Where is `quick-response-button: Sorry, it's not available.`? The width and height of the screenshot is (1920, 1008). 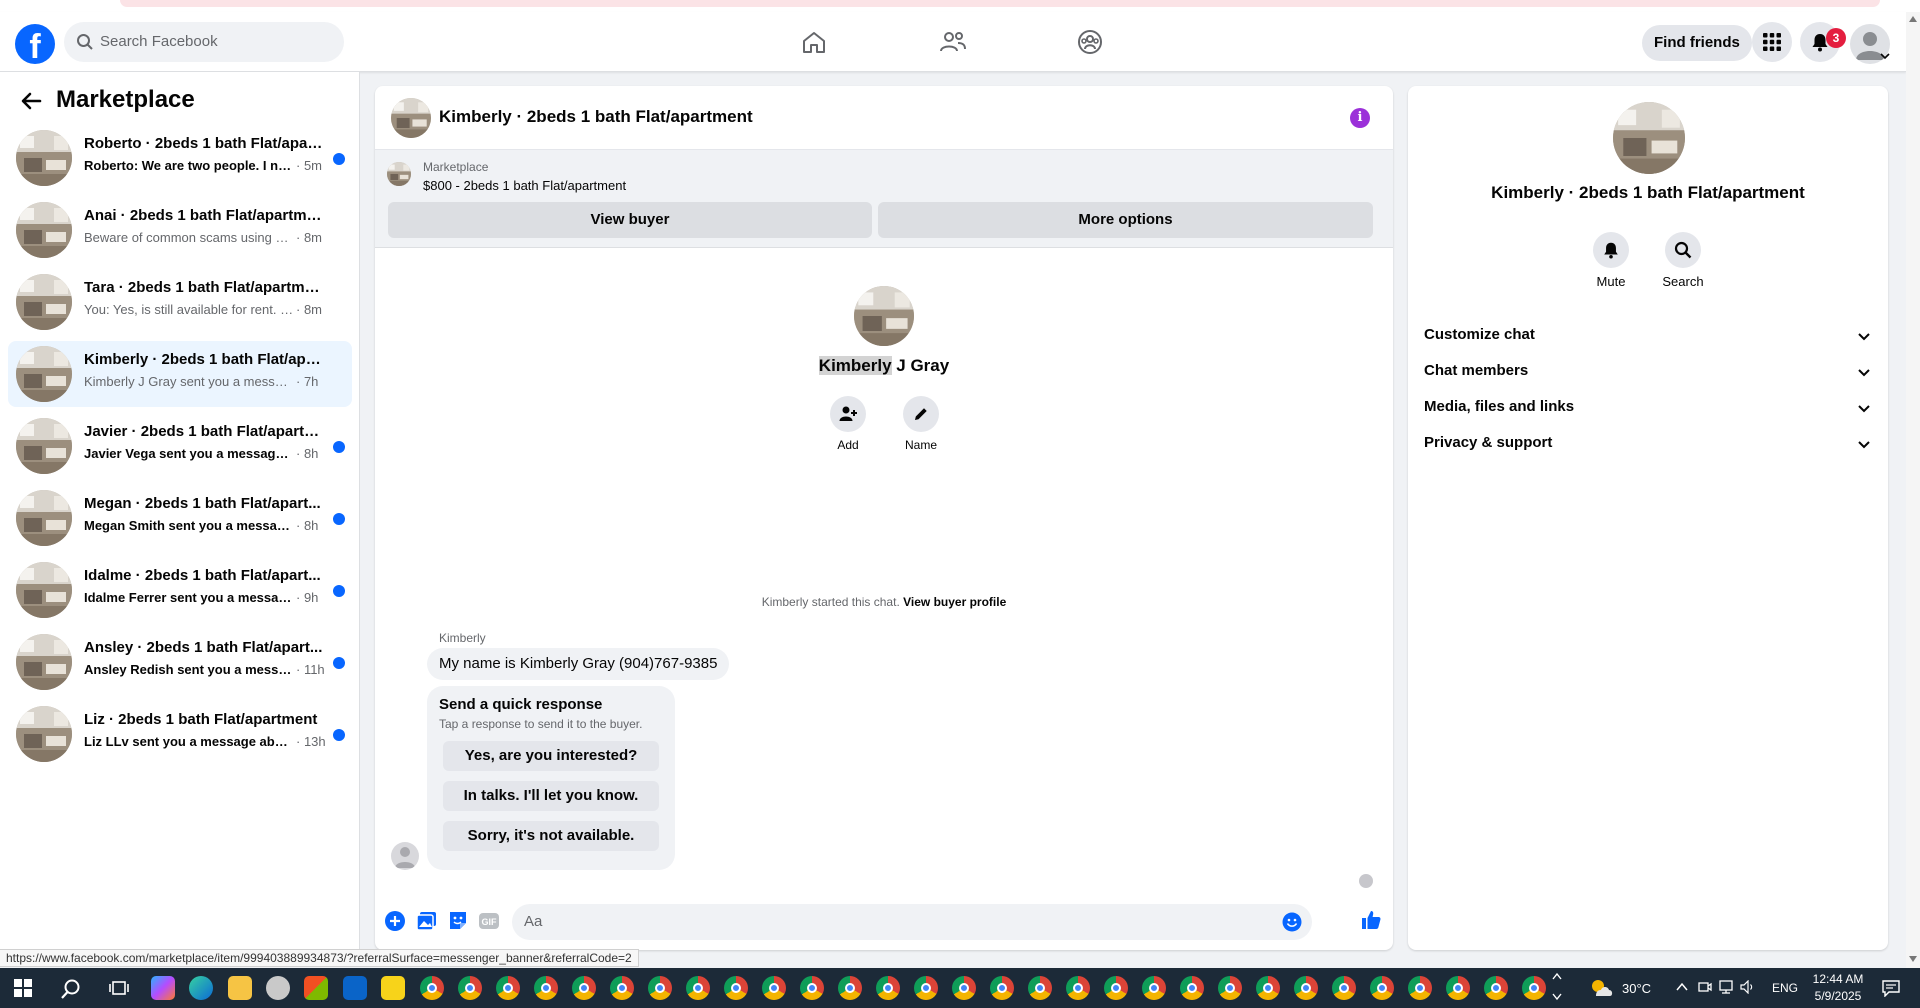
quick-response-button: Sorry, it's not available. is located at coordinates (551, 836).